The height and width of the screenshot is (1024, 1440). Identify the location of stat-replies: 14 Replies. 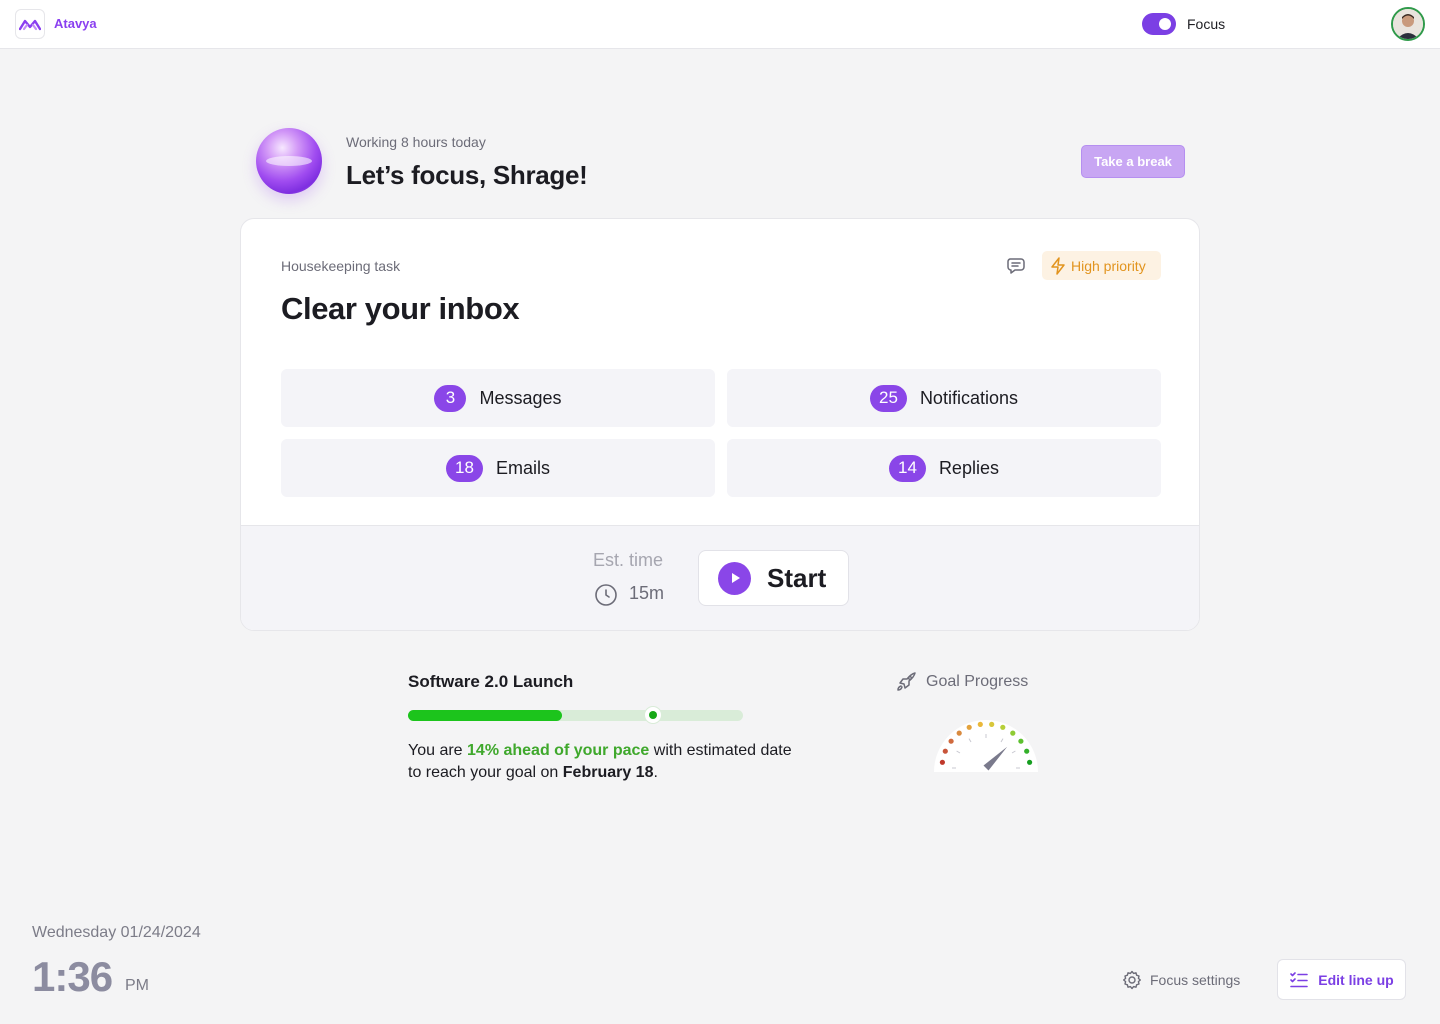
(944, 468).